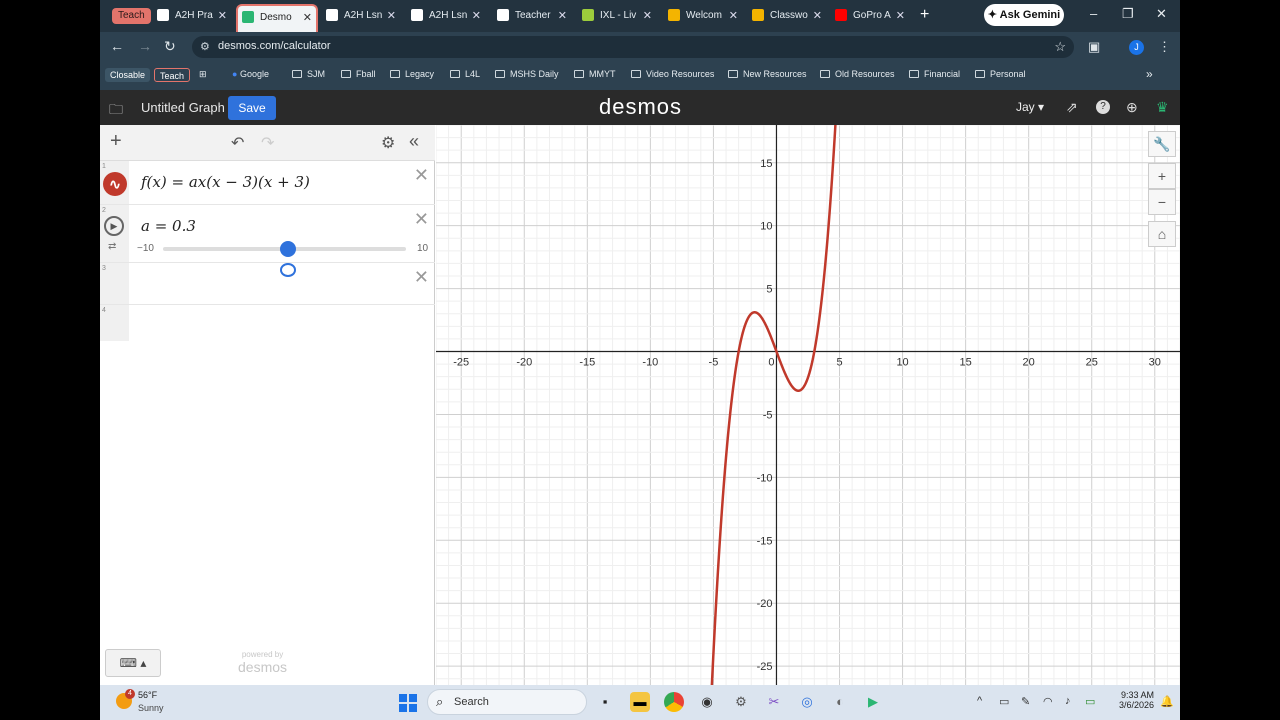  Describe the element at coordinates (237, 143) in the screenshot. I see `undo-icon: ↶` at that location.